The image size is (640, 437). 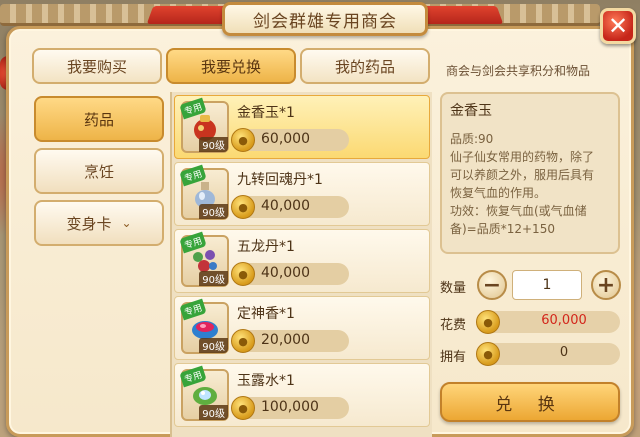 I want to click on minus-icon: −, so click(x=492, y=285).